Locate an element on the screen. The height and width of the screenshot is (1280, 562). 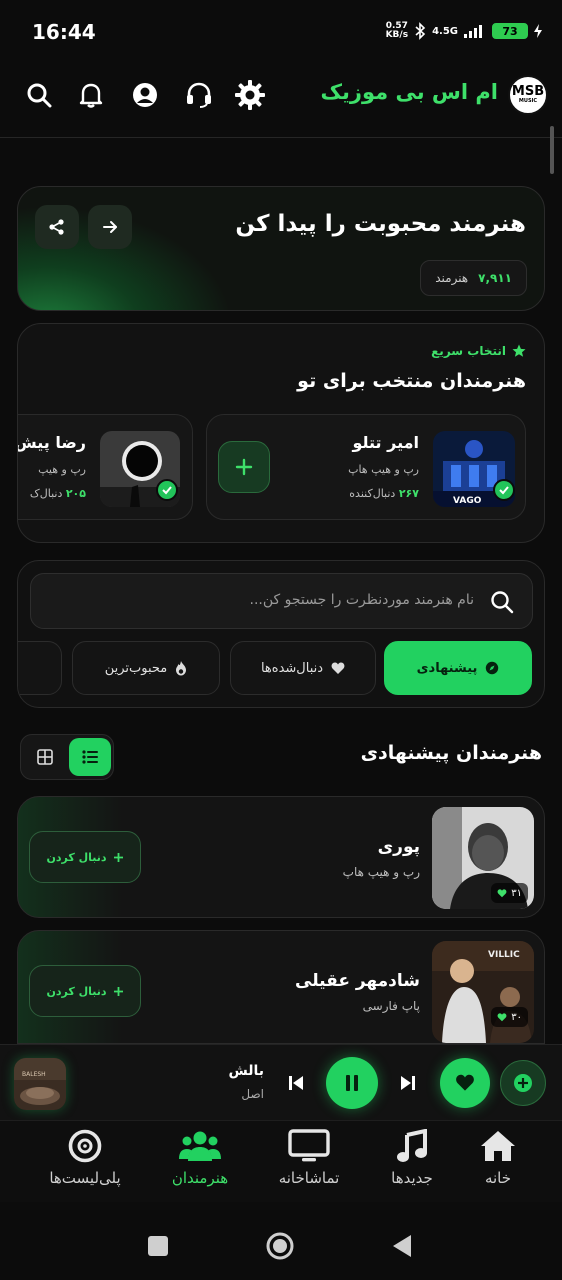
signal-icon is located at coordinates (475, 31).